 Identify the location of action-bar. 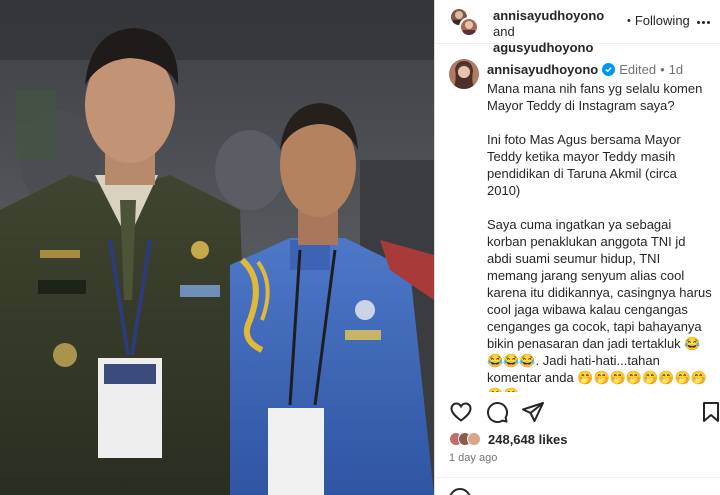
(577, 413).